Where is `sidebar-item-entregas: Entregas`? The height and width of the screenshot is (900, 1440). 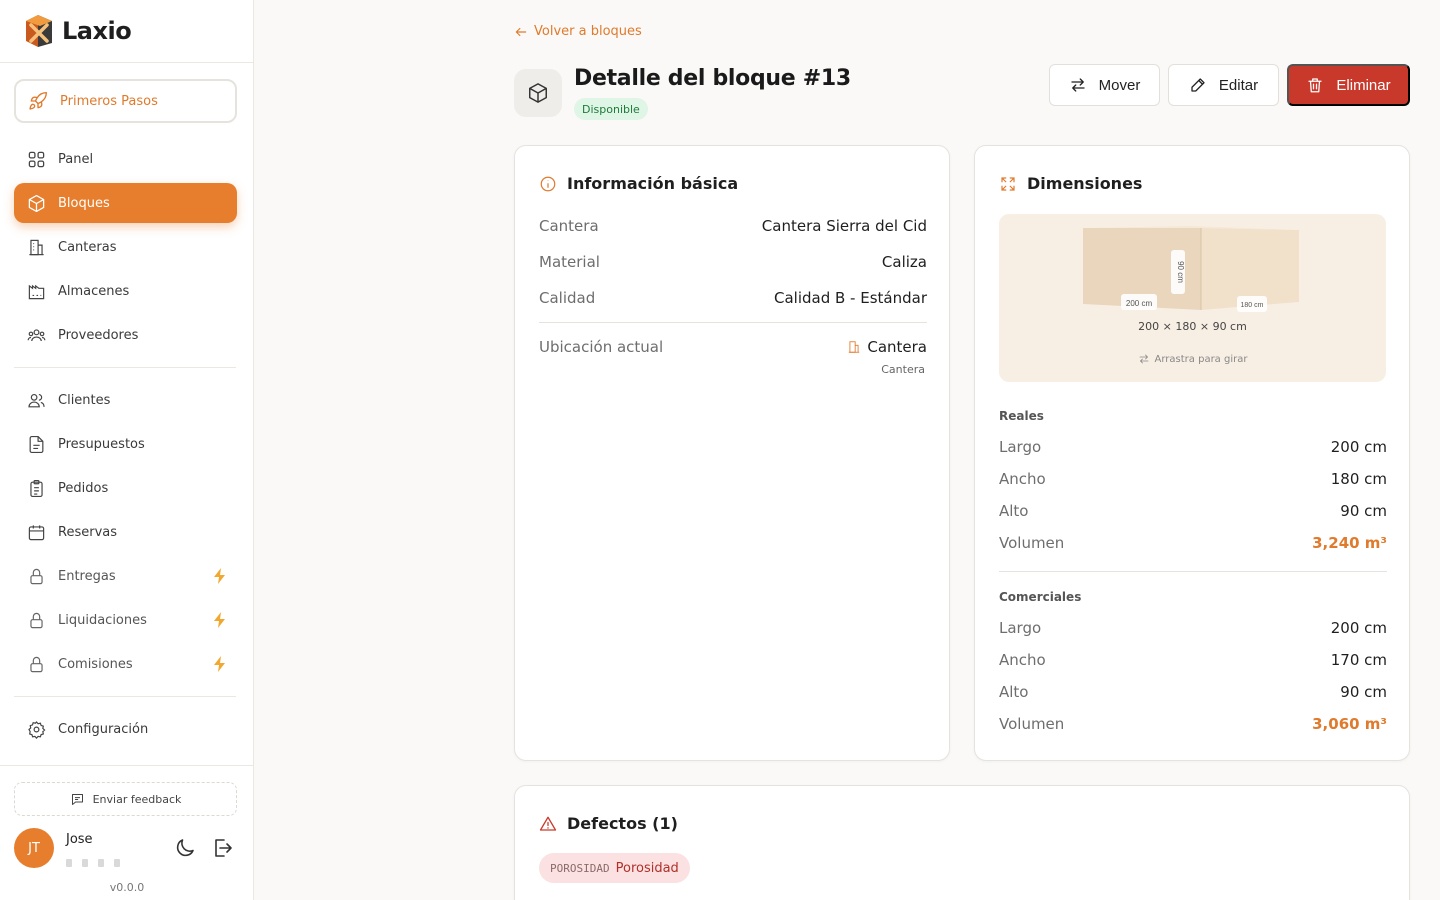
sidebar-item-entregas: Entregas is located at coordinates (125, 576).